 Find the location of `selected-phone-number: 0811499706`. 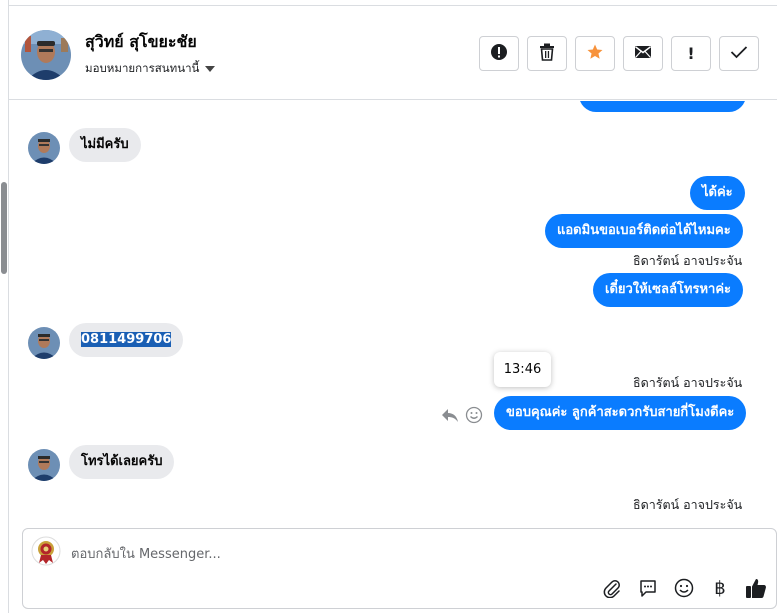

selected-phone-number: 0811499706 is located at coordinates (126, 339).